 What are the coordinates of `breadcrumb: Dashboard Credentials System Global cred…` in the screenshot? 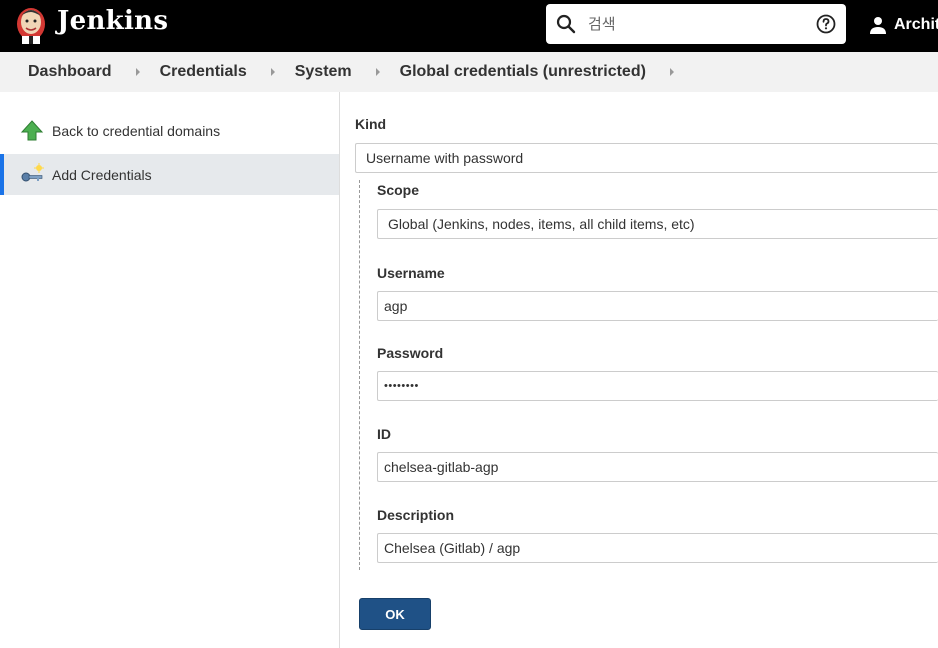 It's located at (469, 72).